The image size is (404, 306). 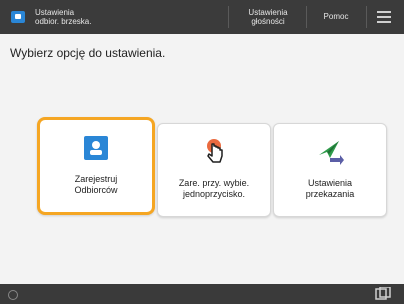 What do you see at coordinates (96, 148) in the screenshot?
I see `contact-card-icon` at bounding box center [96, 148].